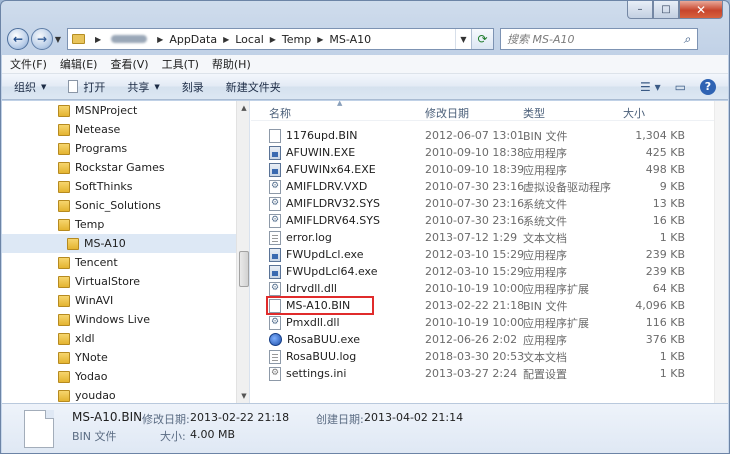  Describe the element at coordinates (475, 237) in the screenshot. I see `file-row: error.log 2013-07-12 1:29 文本文档 1 KB` at that location.